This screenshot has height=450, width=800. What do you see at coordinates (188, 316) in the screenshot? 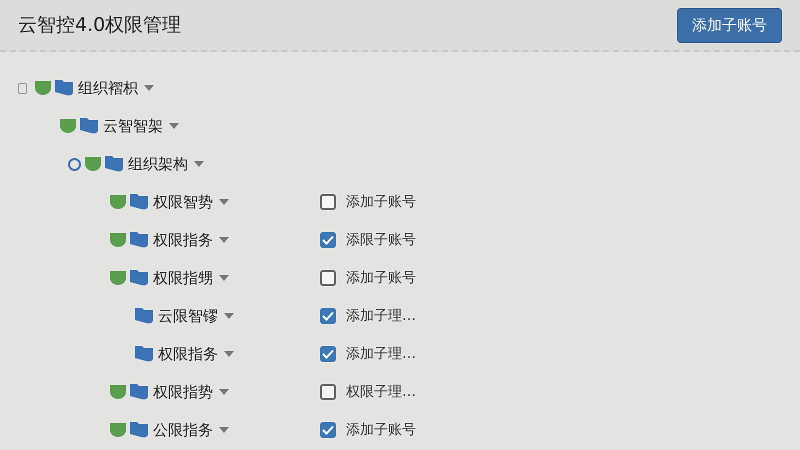
I see `tree-node-label: 云限智镠` at bounding box center [188, 316].